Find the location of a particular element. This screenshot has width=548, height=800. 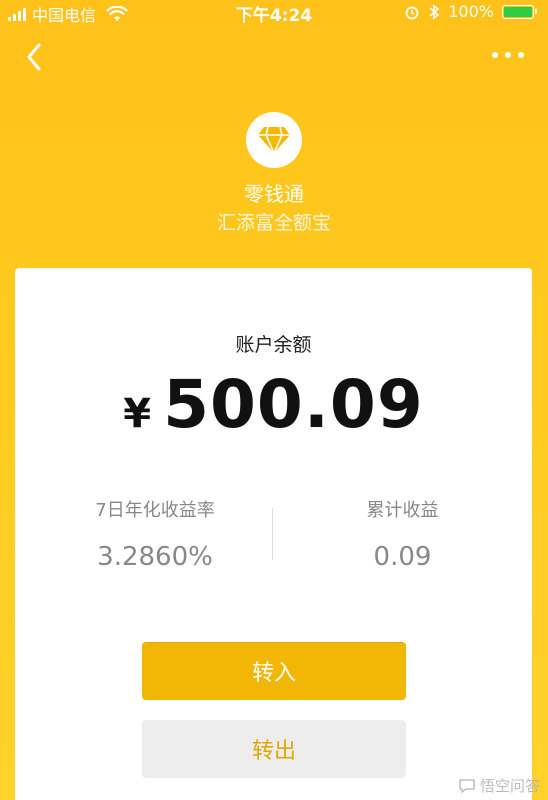

watermark-text: 悟空问答 is located at coordinates (509, 786).